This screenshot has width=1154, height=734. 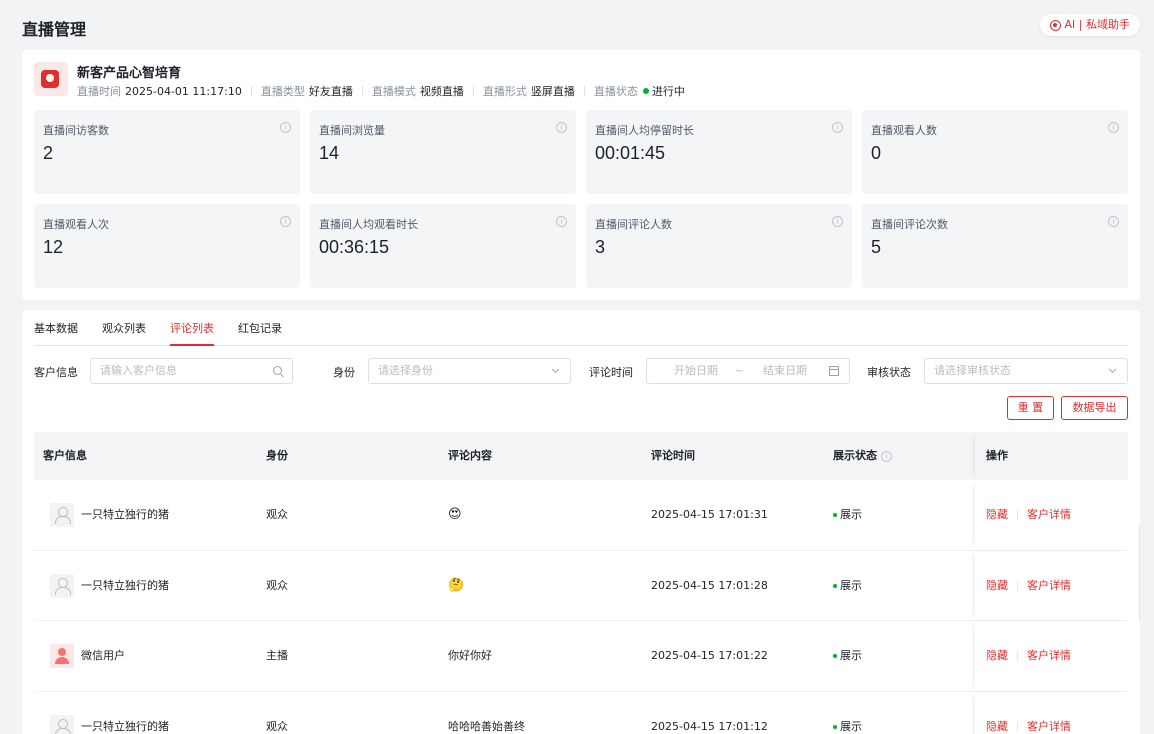 What do you see at coordinates (709, 655) in the screenshot?
I see `comment-time: 2025-04-15 17:01:22` at bounding box center [709, 655].